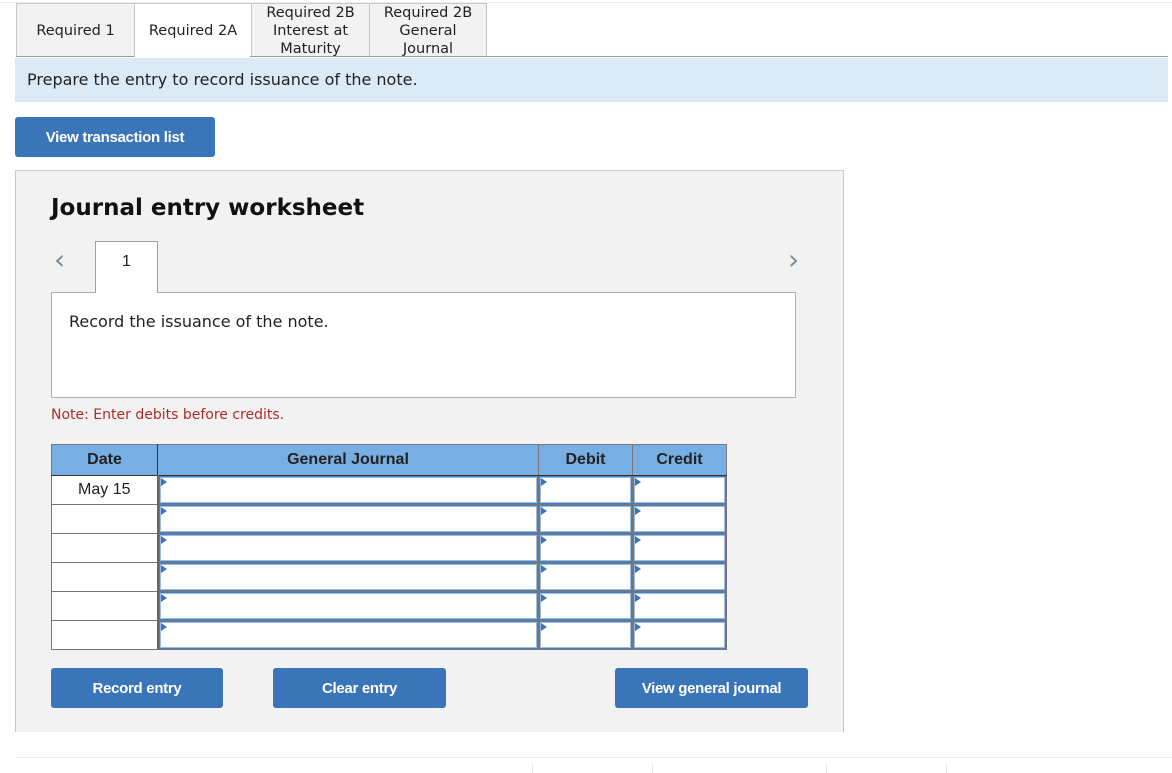 The height and width of the screenshot is (773, 1172). I want to click on tab-required-2b-interest: Required 2B Interest at Maturity, so click(310, 30).